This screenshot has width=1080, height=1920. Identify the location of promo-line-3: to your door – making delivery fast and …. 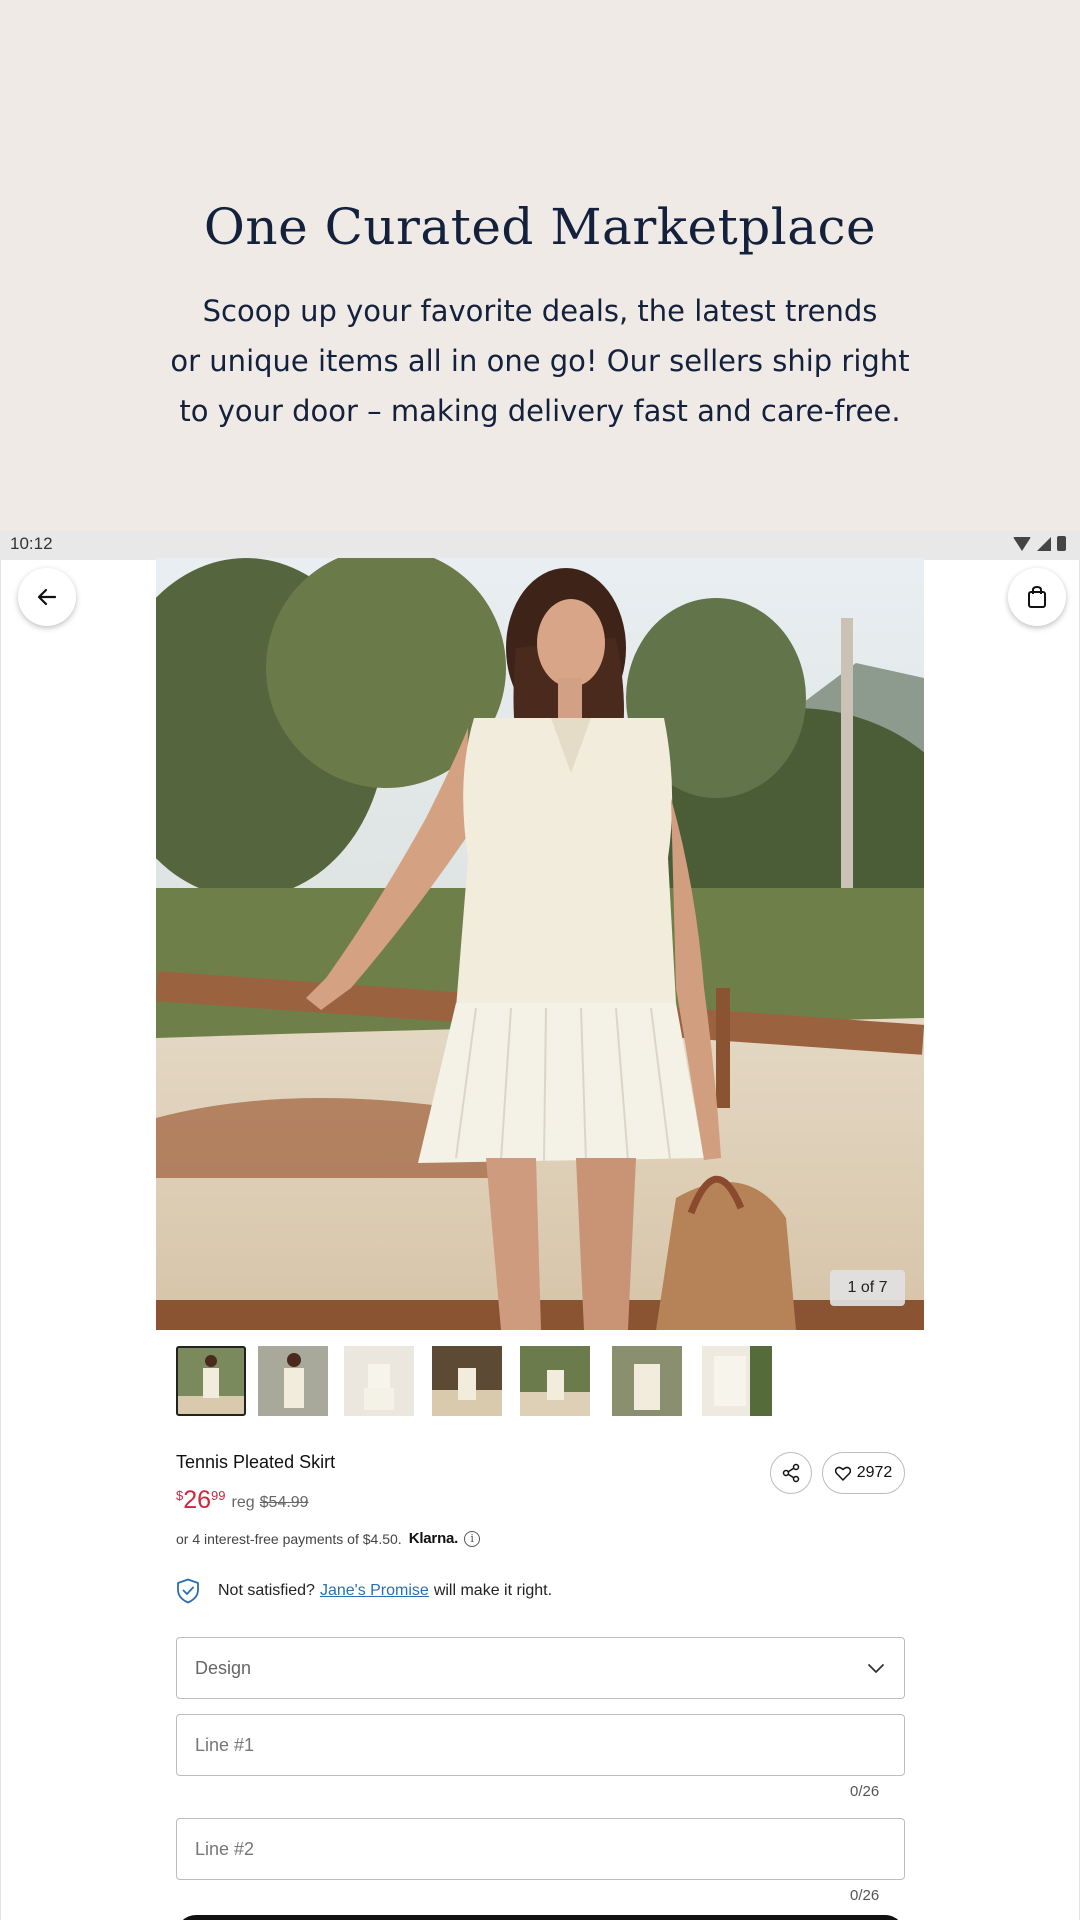
(540, 411).